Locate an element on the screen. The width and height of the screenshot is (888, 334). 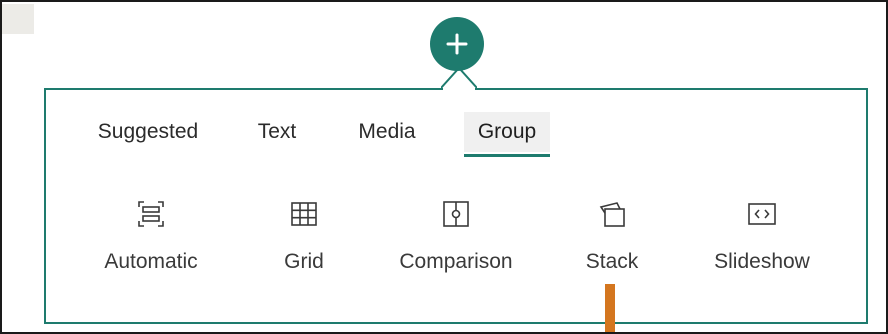
plus-icon is located at coordinates (457, 44).